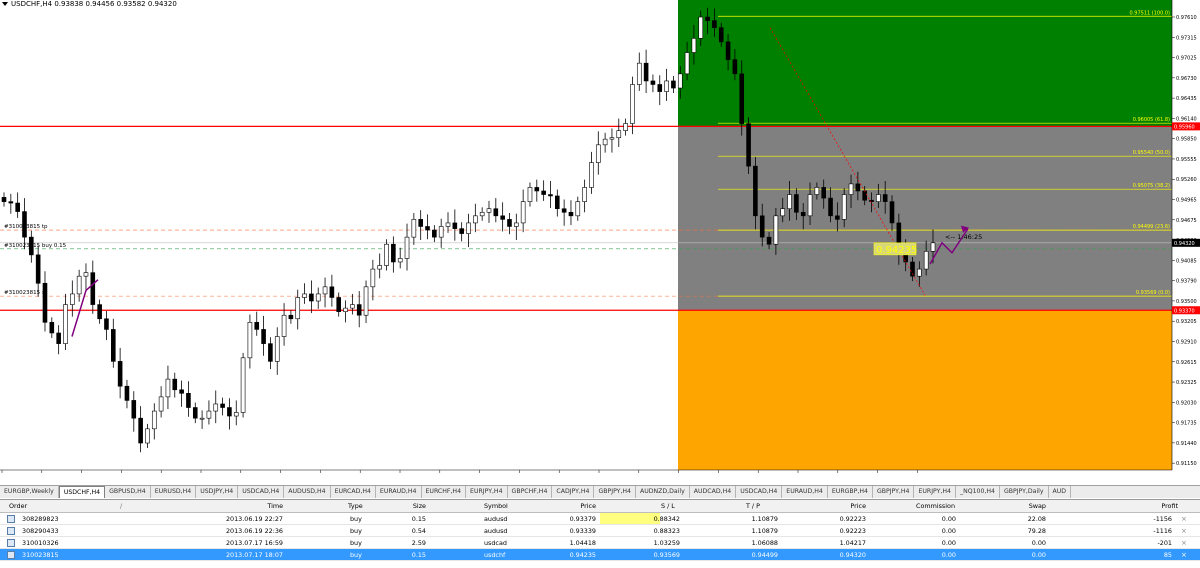  I want to click on col-order: Order, so click(18, 506).